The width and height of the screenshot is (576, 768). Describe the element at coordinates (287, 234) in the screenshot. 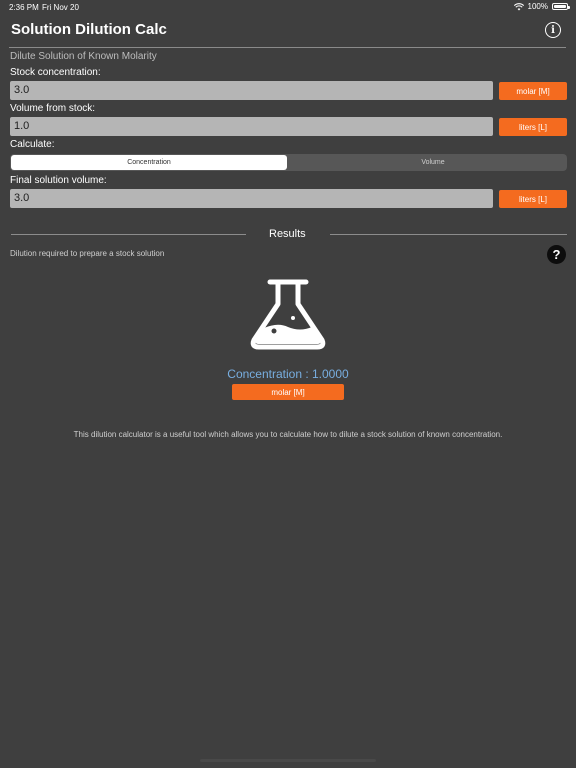

I see `results-title: Results` at that location.